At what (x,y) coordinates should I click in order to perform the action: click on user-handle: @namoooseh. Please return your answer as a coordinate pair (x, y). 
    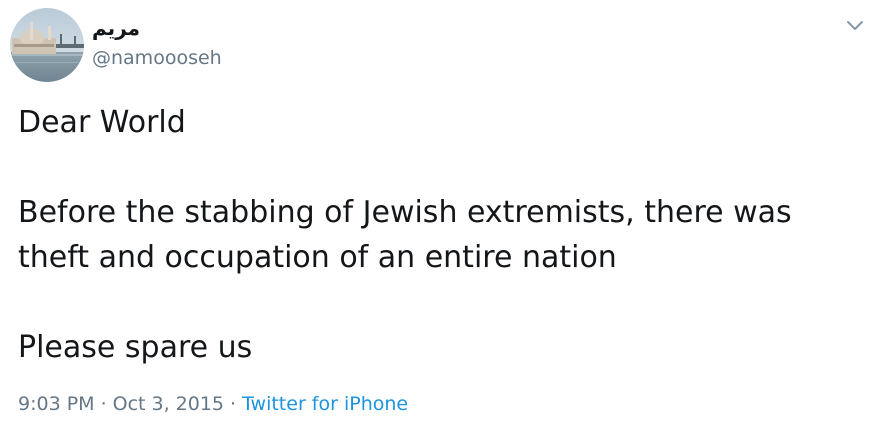
    Looking at the image, I should click on (157, 58).